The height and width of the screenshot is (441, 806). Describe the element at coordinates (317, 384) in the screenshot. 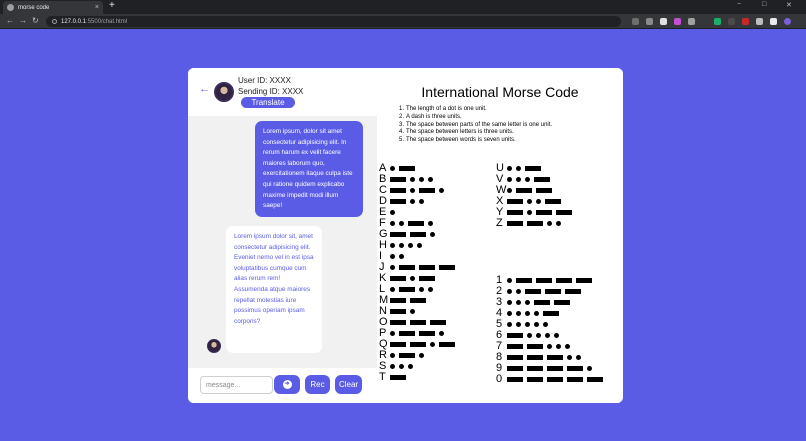

I see `rec-button: Rec` at that location.